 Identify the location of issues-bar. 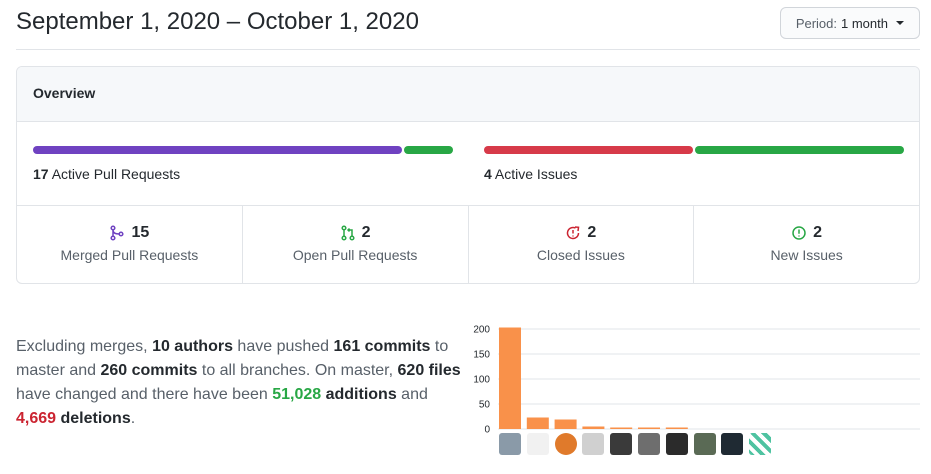
(694, 150).